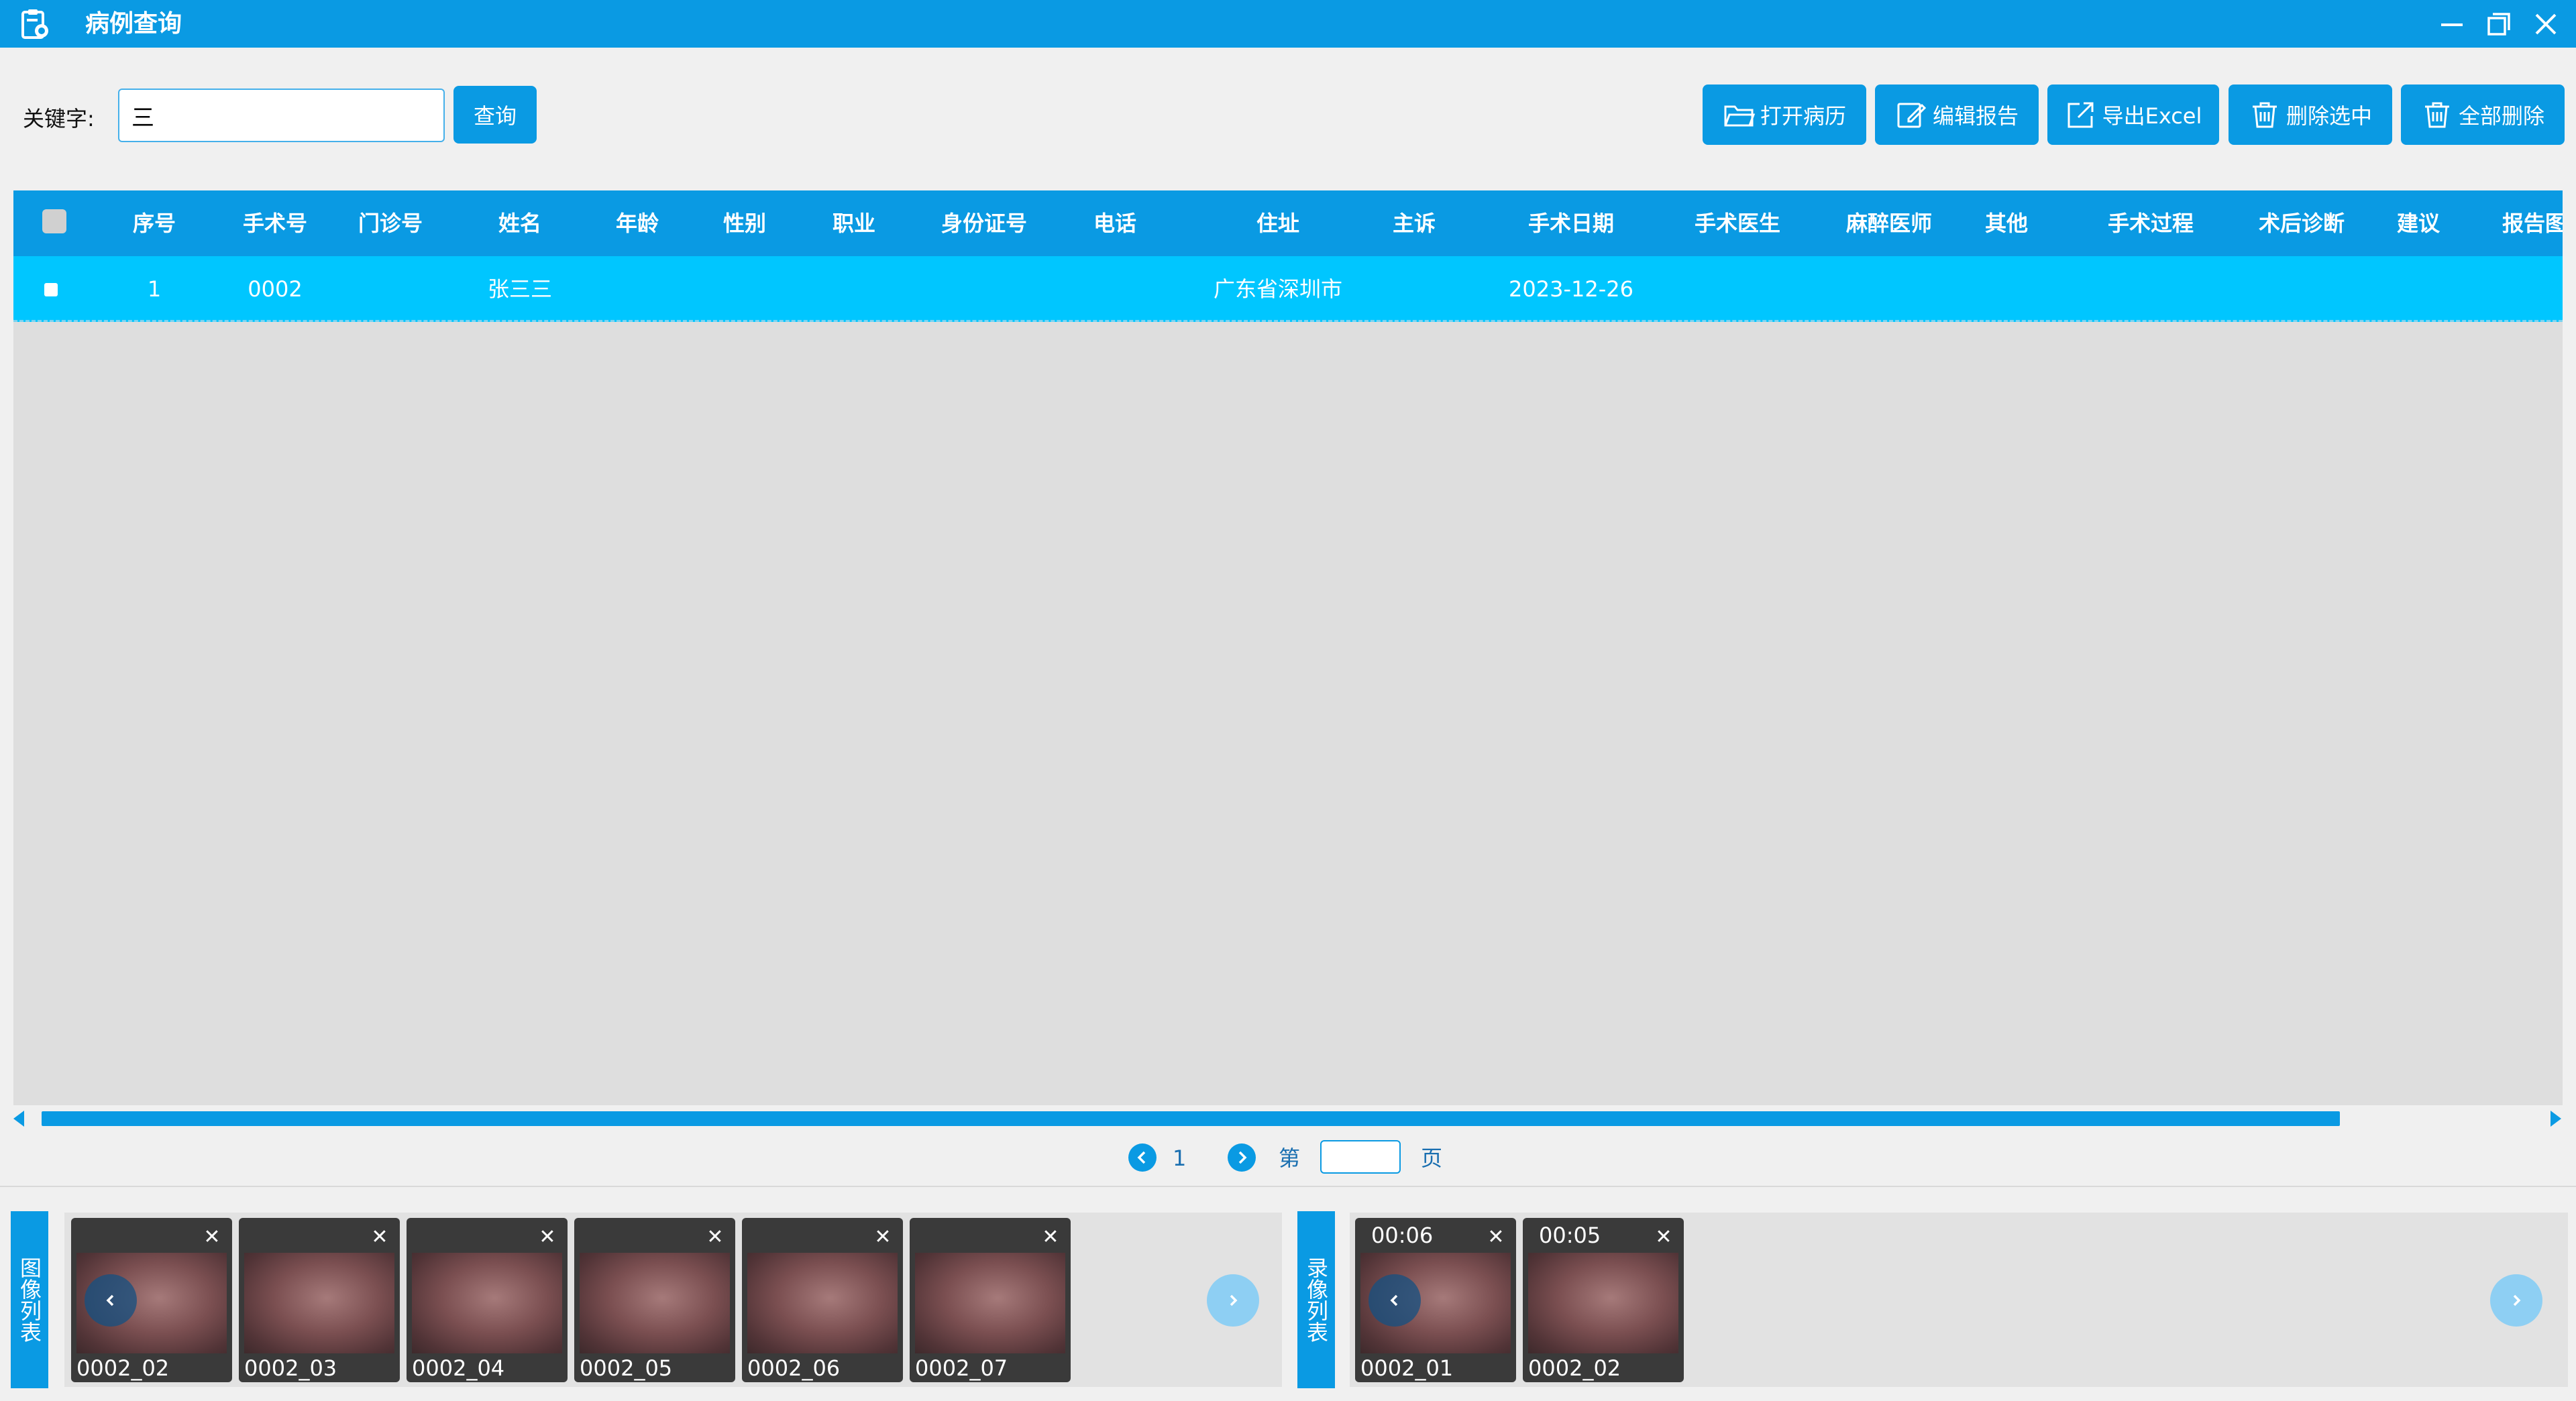 This screenshot has height=1401, width=2576. What do you see at coordinates (1115, 289) in the screenshot?
I see `cell-phone` at bounding box center [1115, 289].